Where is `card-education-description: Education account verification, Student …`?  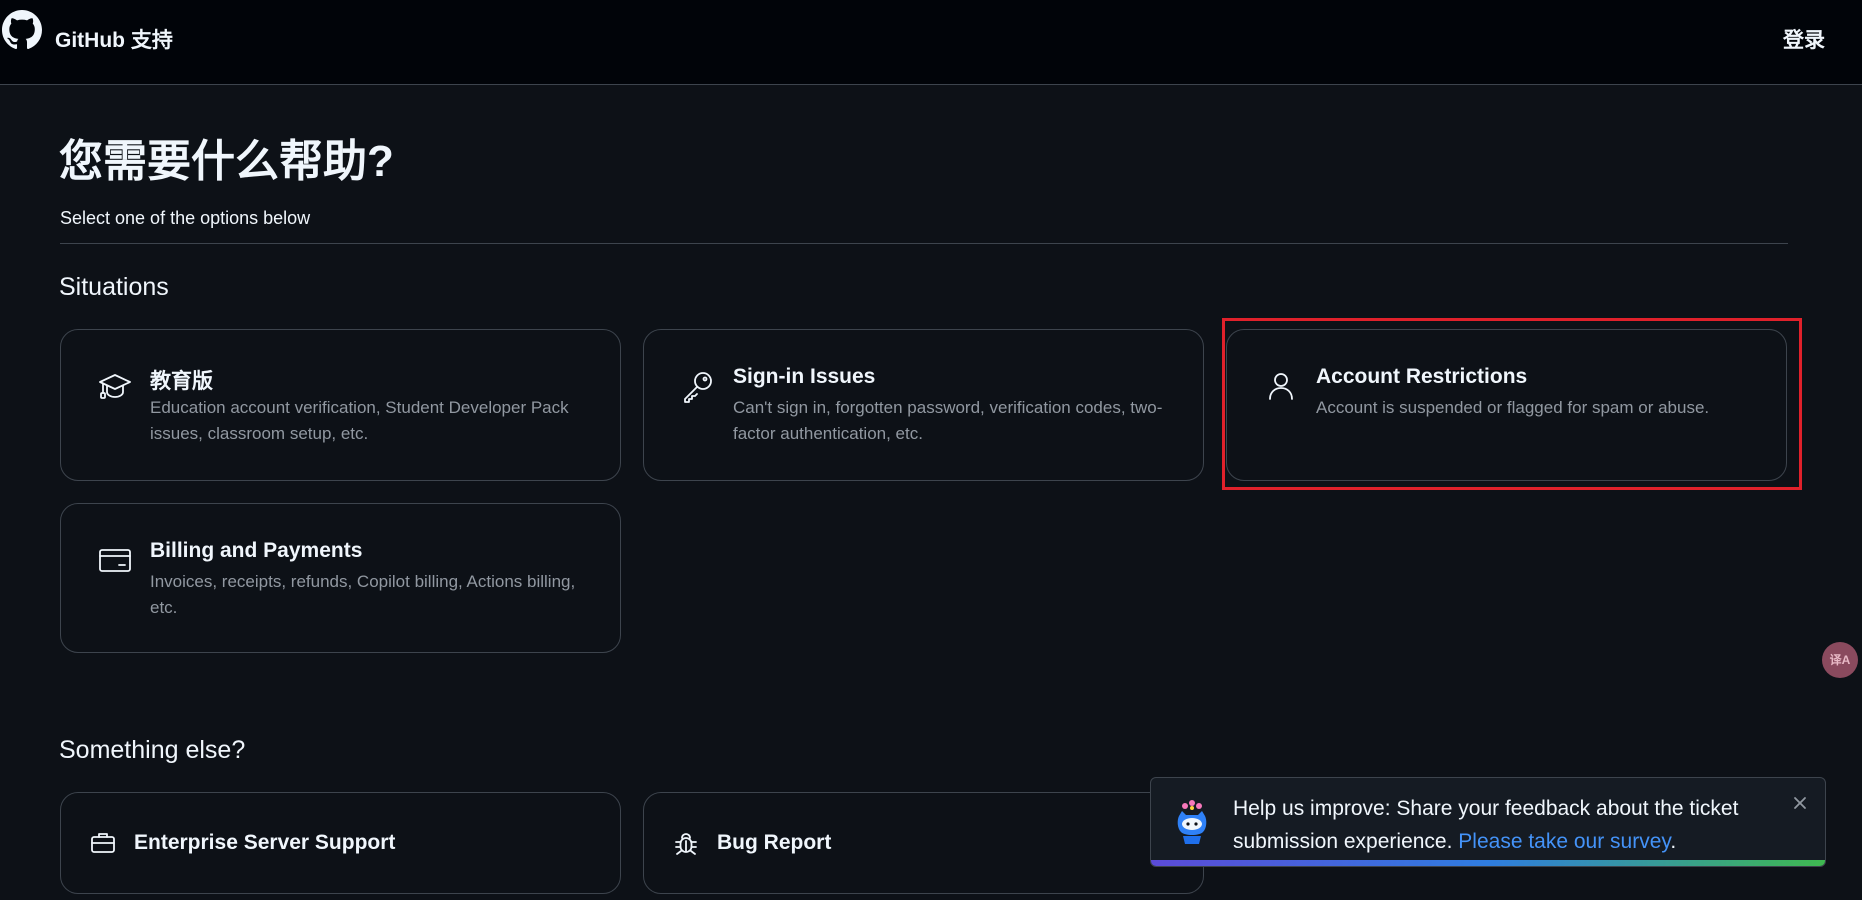 card-education-description: Education account verification, Student … is located at coordinates (359, 420).